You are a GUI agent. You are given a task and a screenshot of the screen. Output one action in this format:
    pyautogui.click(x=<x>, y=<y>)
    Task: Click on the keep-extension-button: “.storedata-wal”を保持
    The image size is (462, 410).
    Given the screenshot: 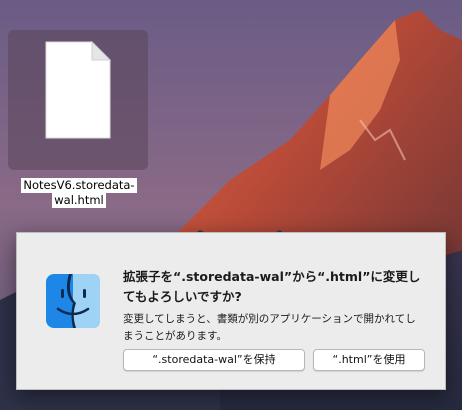 What is the action you would take?
    pyautogui.click(x=214, y=360)
    